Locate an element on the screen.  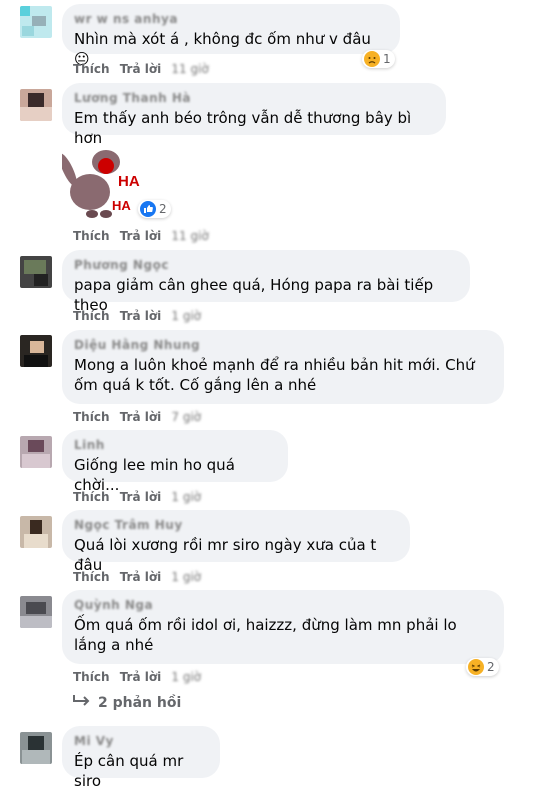
view-replies-button: 2 phản hồi is located at coordinates (125, 703).